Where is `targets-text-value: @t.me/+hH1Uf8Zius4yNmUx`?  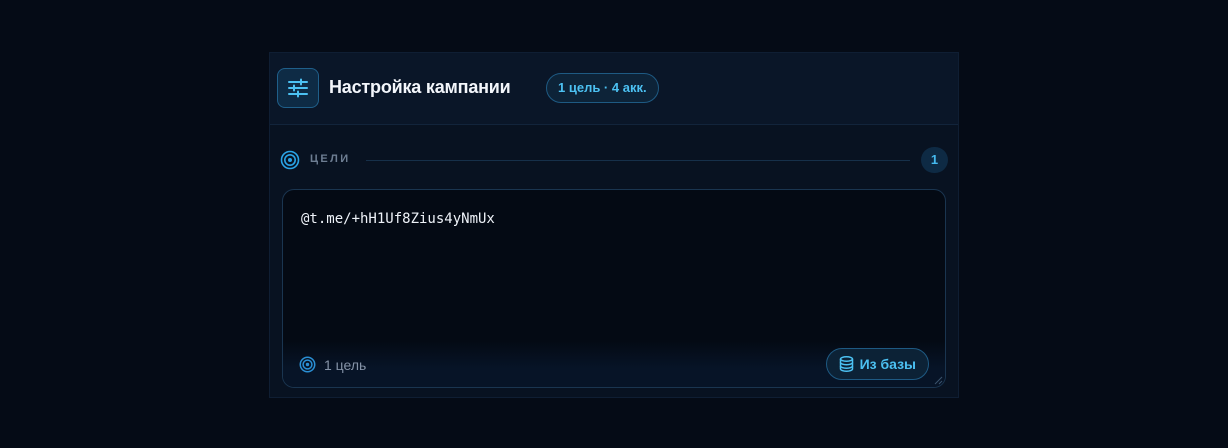
targets-text-value: @t.me/+hH1Uf8Zius4yNmUx is located at coordinates (398, 219).